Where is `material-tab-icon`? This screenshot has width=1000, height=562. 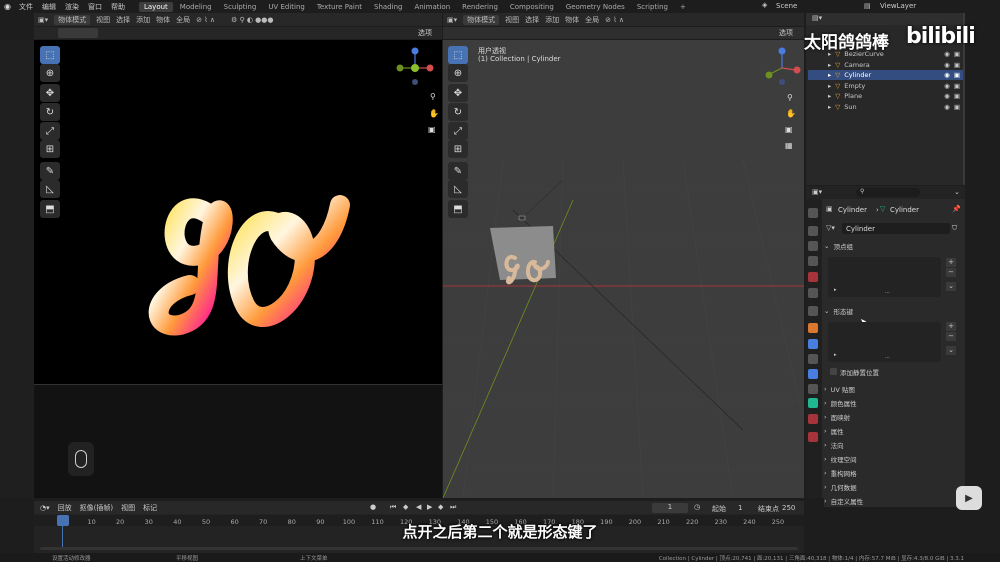
material-tab-icon is located at coordinates (813, 419).